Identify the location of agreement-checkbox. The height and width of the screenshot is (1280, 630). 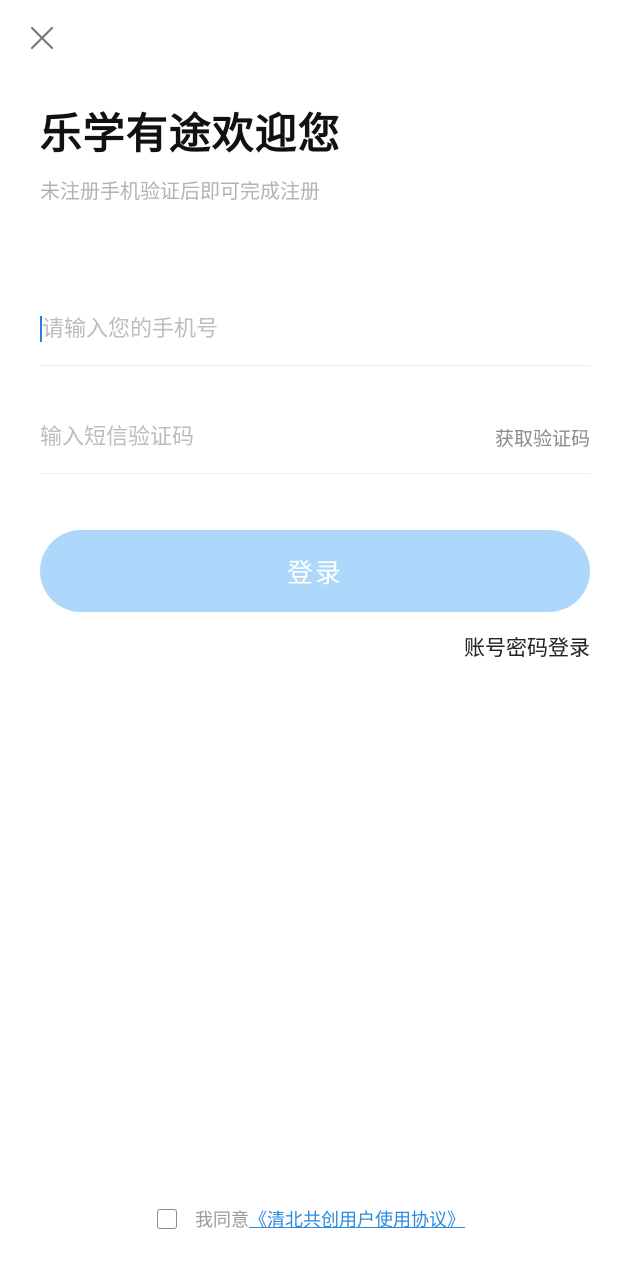
(167, 1219).